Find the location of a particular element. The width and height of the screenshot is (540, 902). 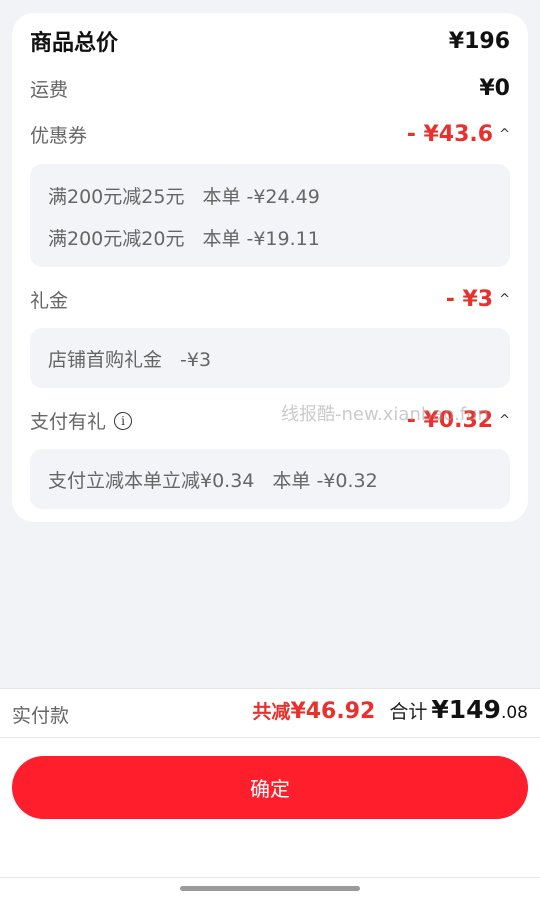

total-value: ¥196 is located at coordinates (479, 41).